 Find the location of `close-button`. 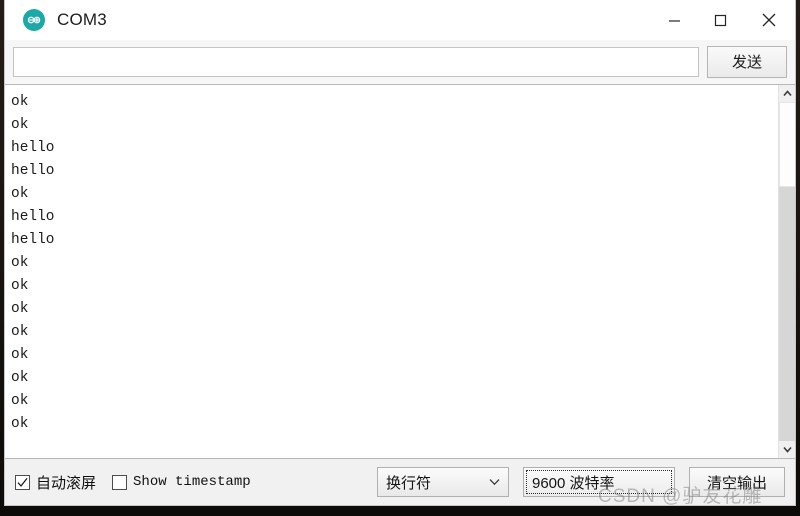

close-button is located at coordinates (769, 20).